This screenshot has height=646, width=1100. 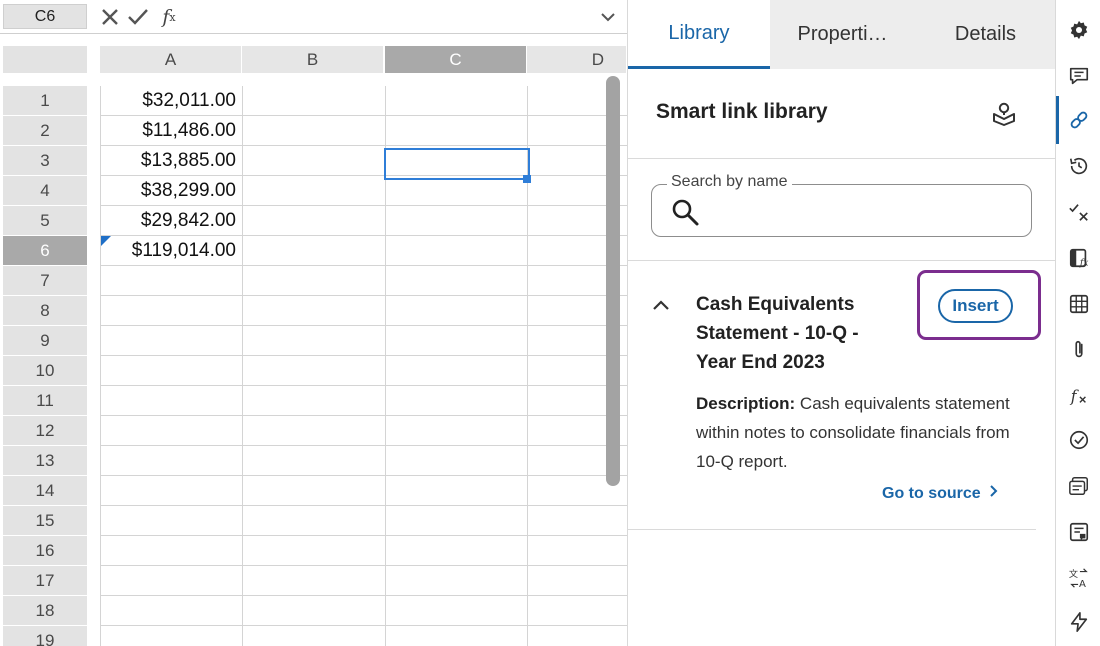 I want to click on translate-icon: 文A, so click(x=1079, y=578).